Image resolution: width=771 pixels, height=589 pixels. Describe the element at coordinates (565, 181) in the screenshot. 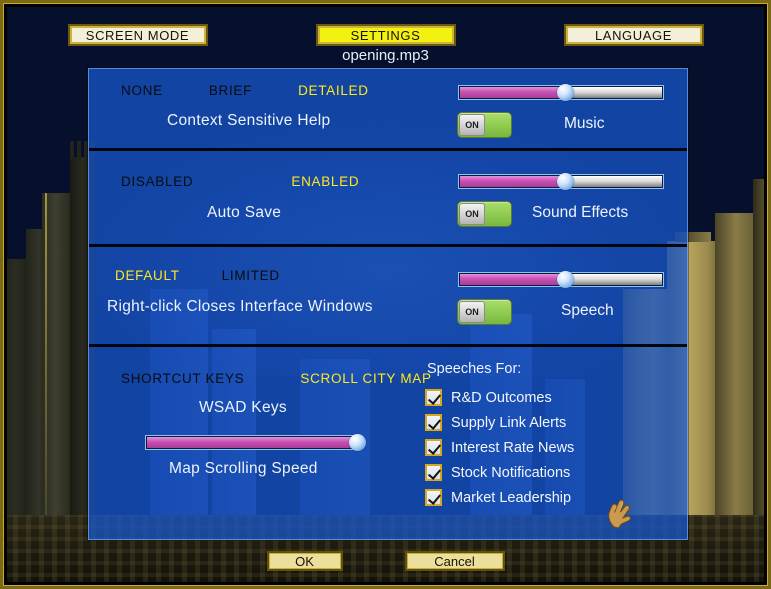

I see `sound-effects-volume-knob` at that location.